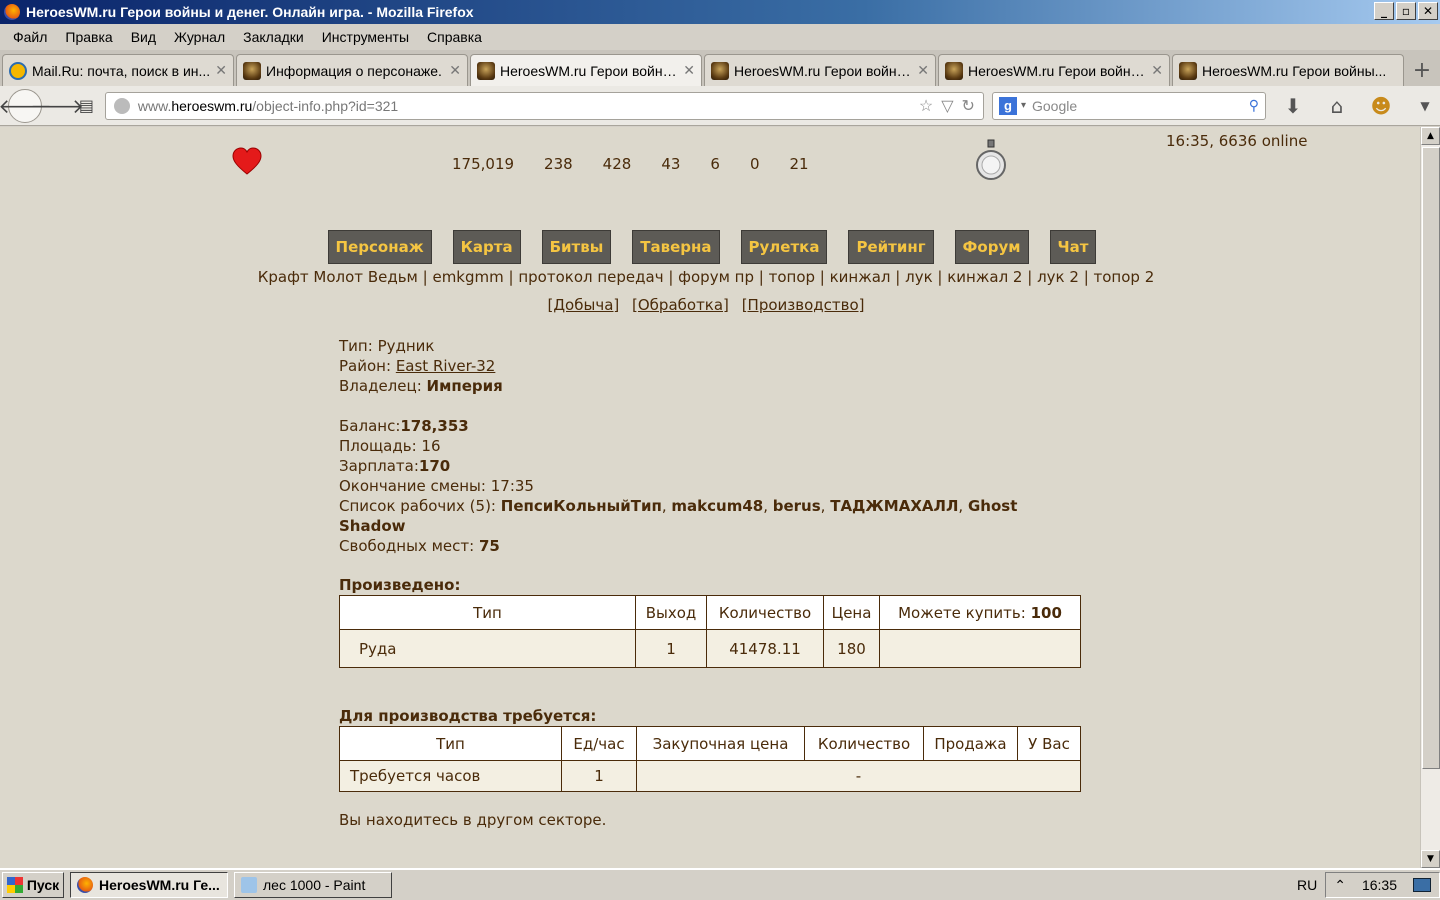  What do you see at coordinates (1422, 70) in the screenshot?
I see `new-tab-button: +` at bounding box center [1422, 70].